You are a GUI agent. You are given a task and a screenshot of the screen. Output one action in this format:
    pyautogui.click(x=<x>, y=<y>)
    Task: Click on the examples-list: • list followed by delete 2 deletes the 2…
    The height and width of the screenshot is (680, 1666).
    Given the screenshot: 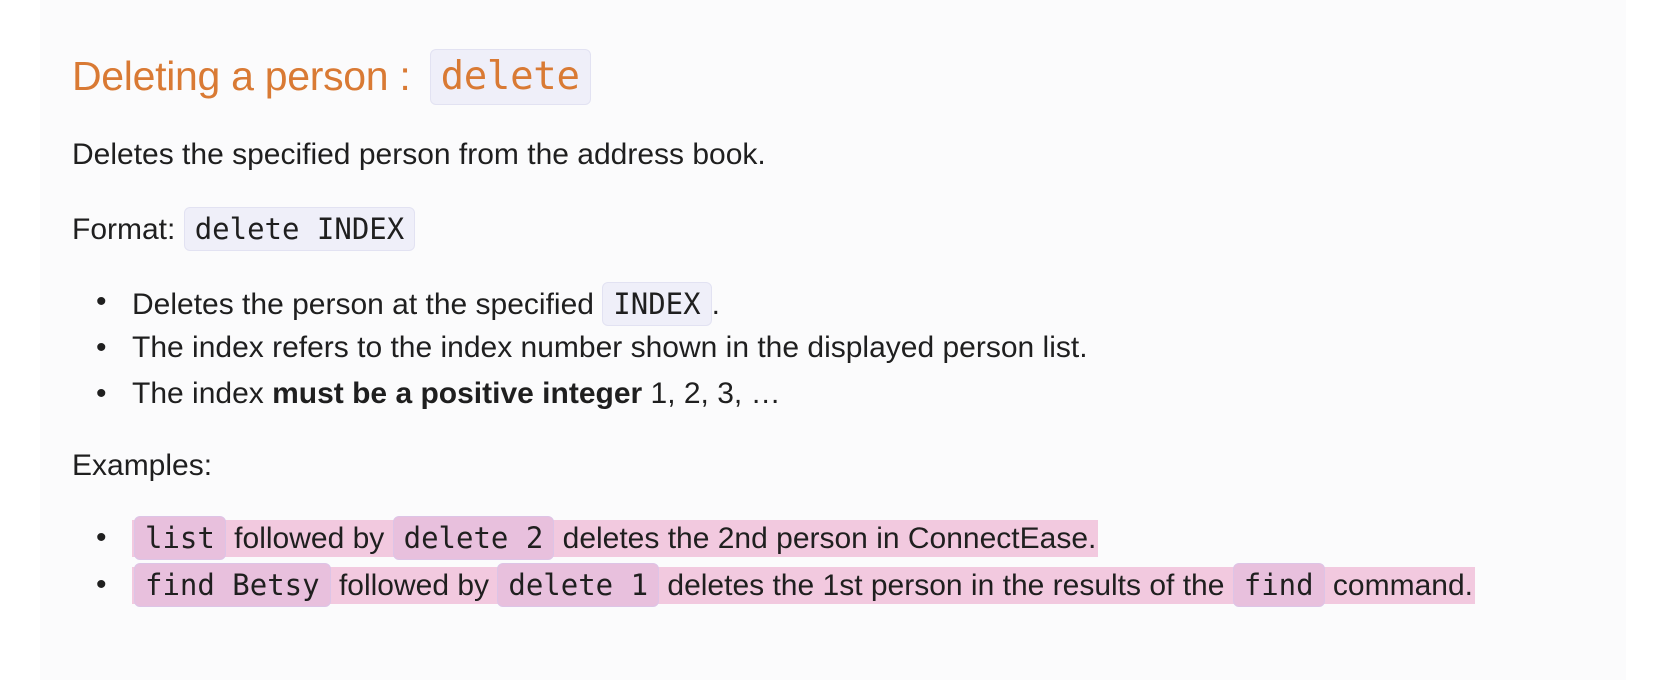 What is the action you would take?
    pyautogui.click(x=773, y=563)
    